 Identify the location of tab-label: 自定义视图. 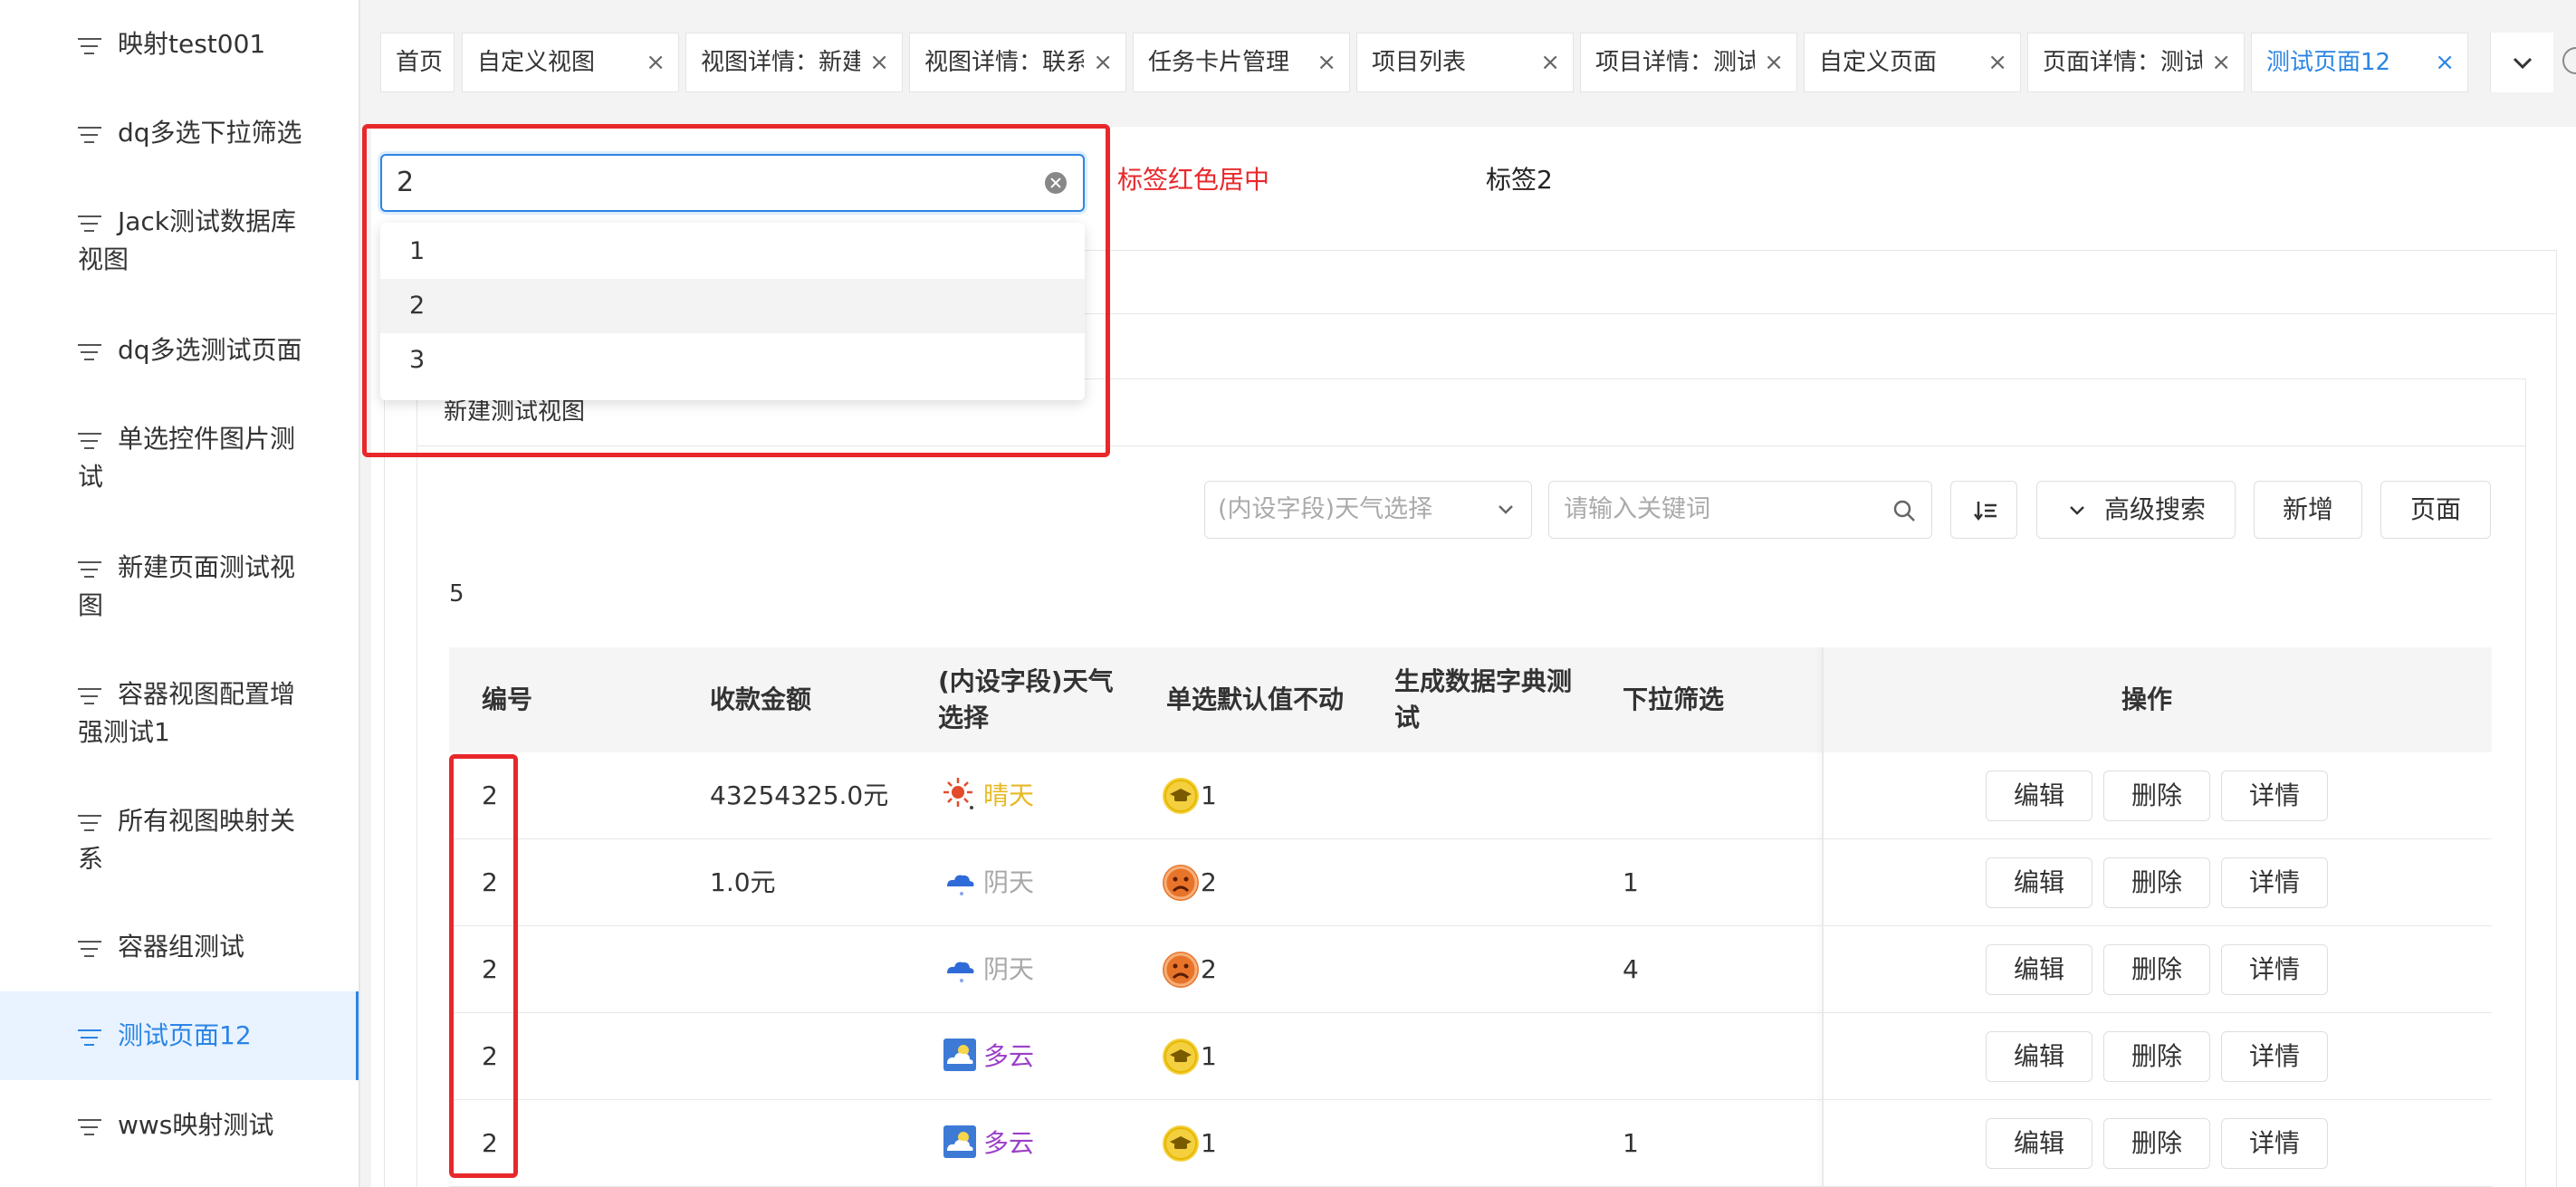
(536, 62).